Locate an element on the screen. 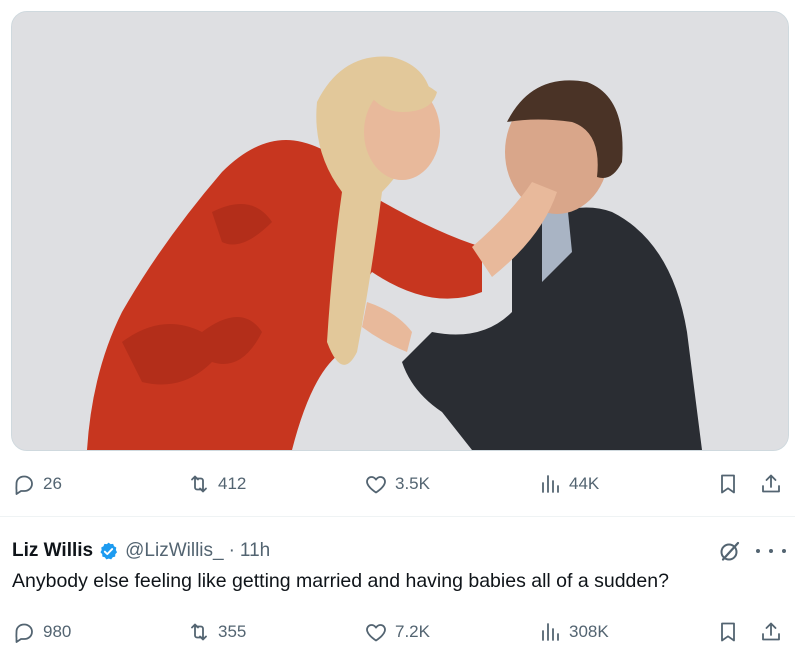  reply-button: 26 is located at coordinates (37, 484).